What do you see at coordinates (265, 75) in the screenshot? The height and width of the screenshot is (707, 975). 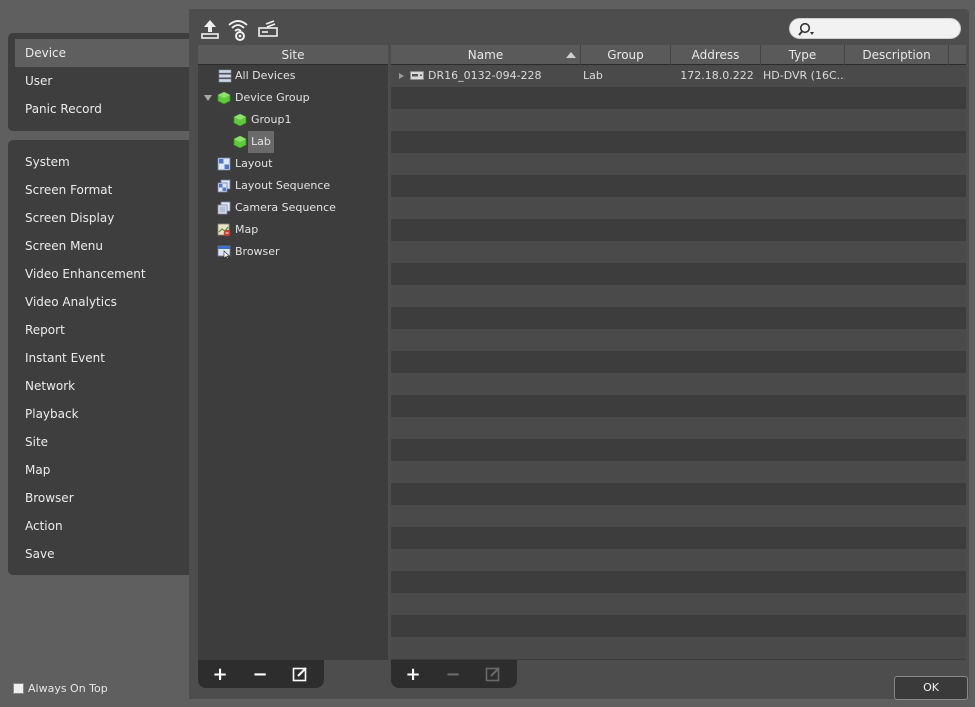 I see `tree-label-all-devices: All Devices` at bounding box center [265, 75].